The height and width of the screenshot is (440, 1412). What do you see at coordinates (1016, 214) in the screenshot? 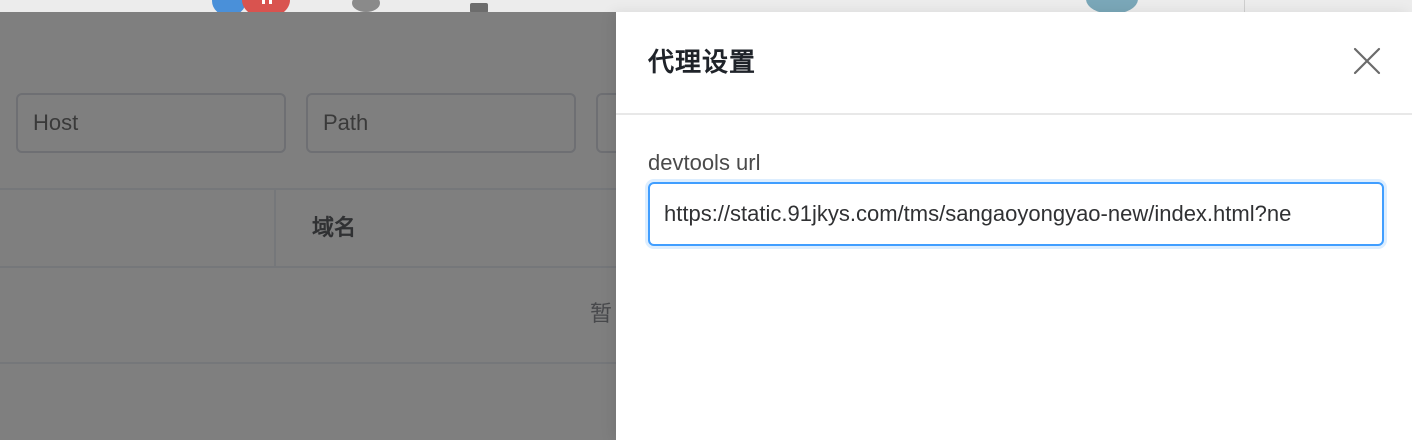
I see `devtools-url-input` at bounding box center [1016, 214].